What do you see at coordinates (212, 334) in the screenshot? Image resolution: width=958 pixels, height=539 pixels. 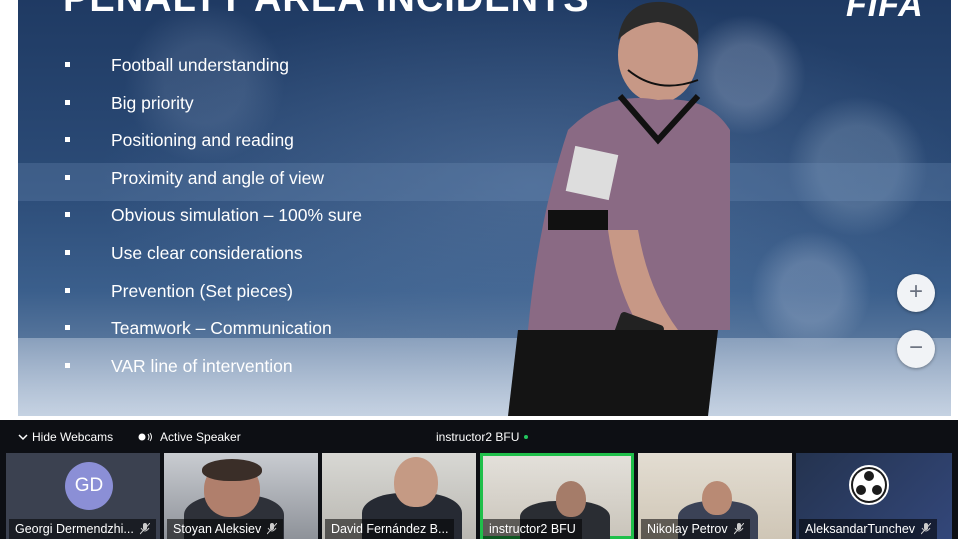 I see `bullet-item: Teamwork – Communication` at bounding box center [212, 334].